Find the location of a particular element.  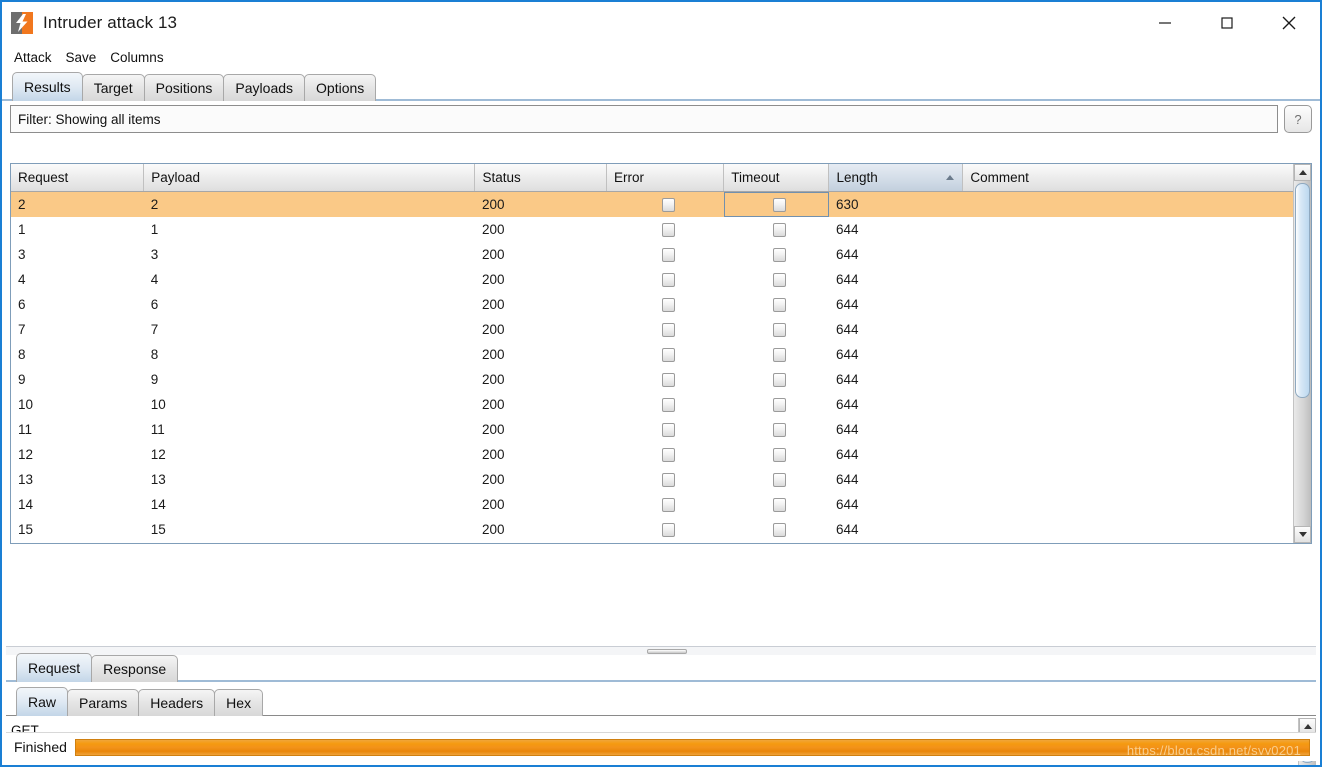

tab-request: Request is located at coordinates (54, 667).